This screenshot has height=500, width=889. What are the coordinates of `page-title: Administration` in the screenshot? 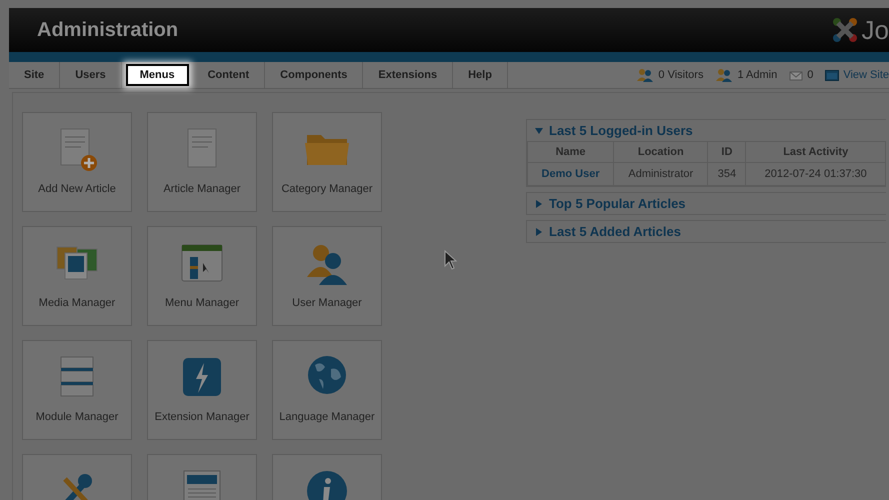 It's located at (107, 30).